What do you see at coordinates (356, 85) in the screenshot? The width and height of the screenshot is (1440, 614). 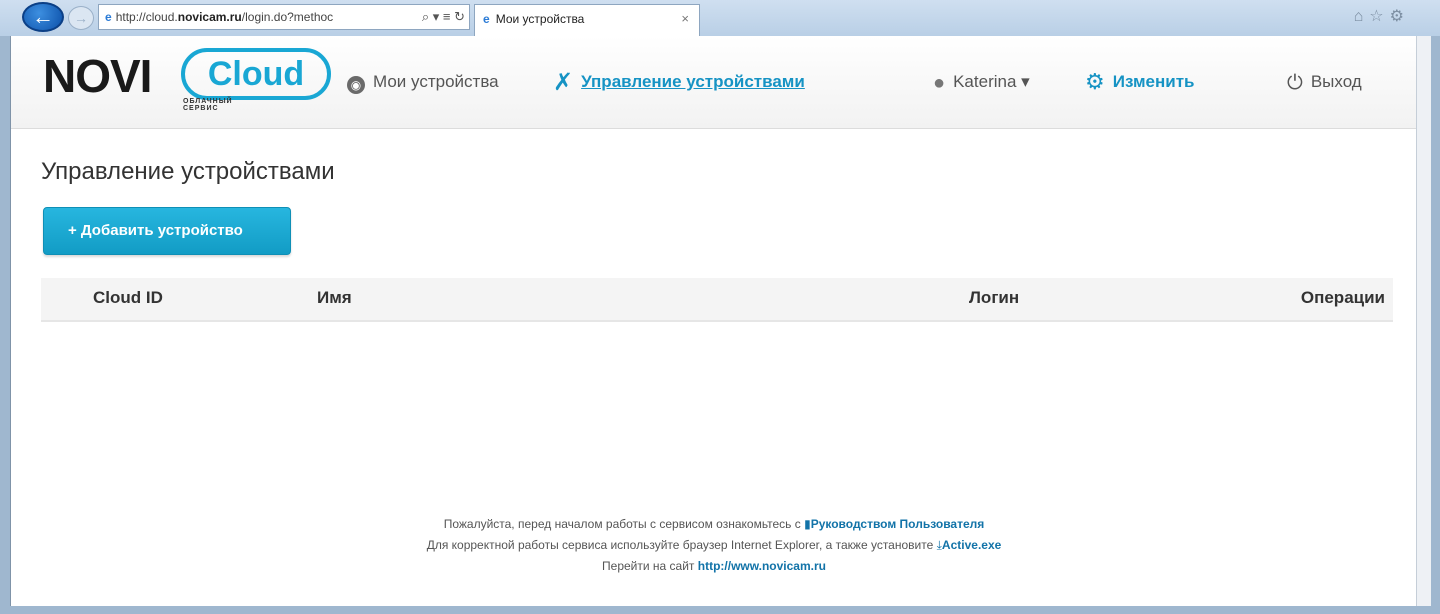 I see `globe-icon: ◉` at bounding box center [356, 85].